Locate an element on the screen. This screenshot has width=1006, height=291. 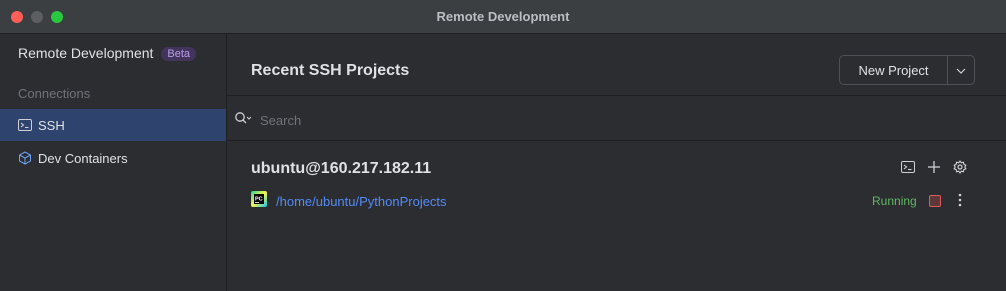
sidebar-item-label: SSH is located at coordinates (51, 125).